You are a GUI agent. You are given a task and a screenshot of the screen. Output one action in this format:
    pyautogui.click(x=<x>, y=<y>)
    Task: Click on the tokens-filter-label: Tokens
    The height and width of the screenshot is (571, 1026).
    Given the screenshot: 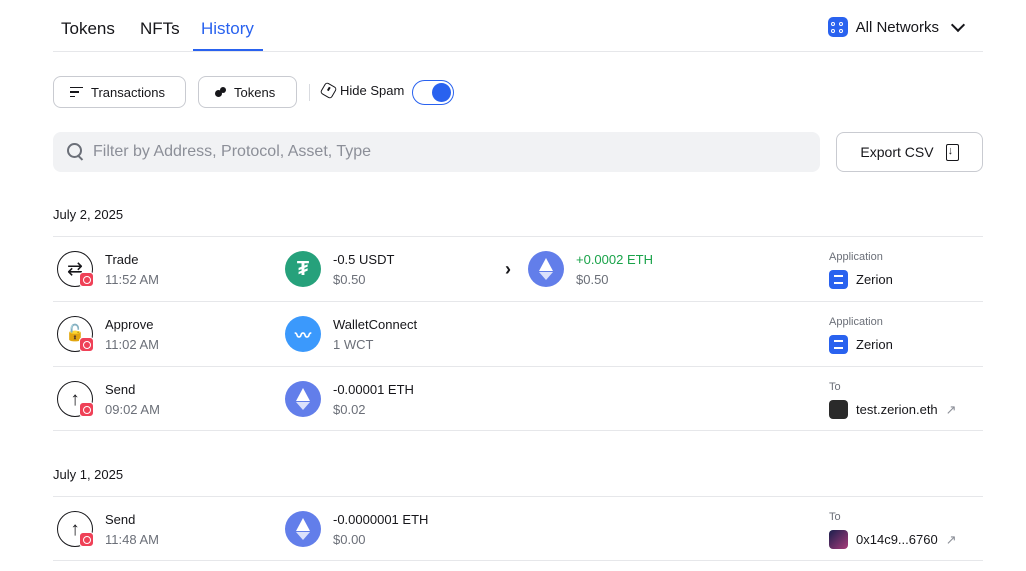 What is the action you would take?
    pyautogui.click(x=255, y=92)
    